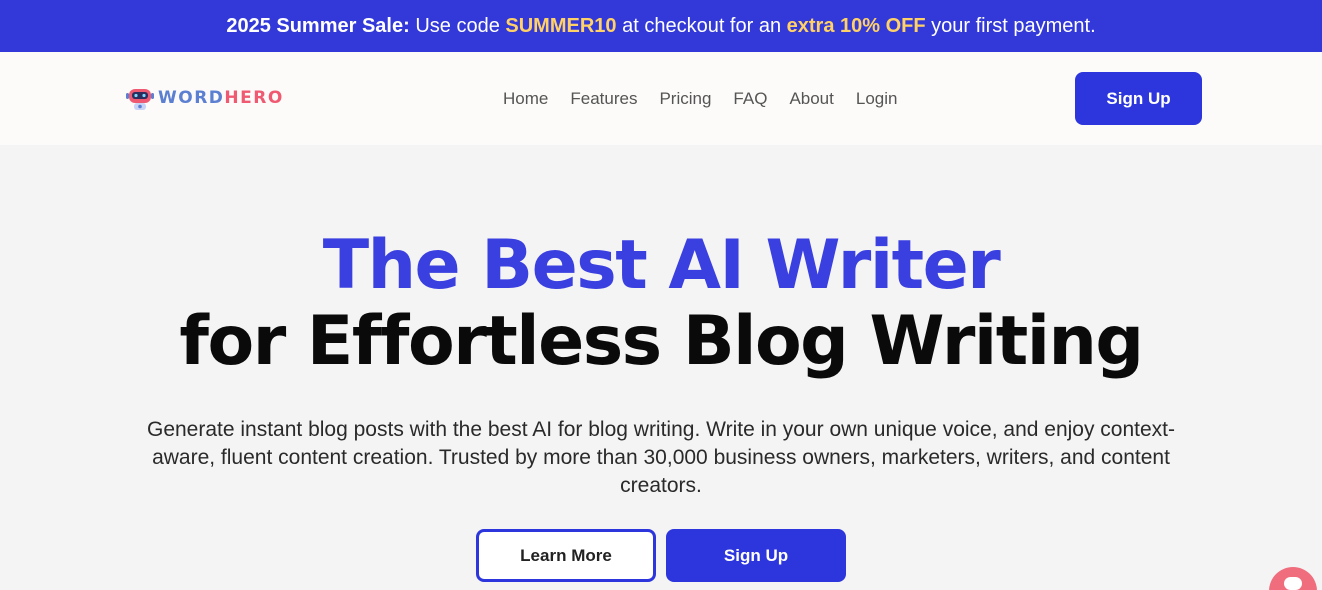 The width and height of the screenshot is (1322, 590). I want to click on promo-text-2: at checkout for an, so click(702, 25).